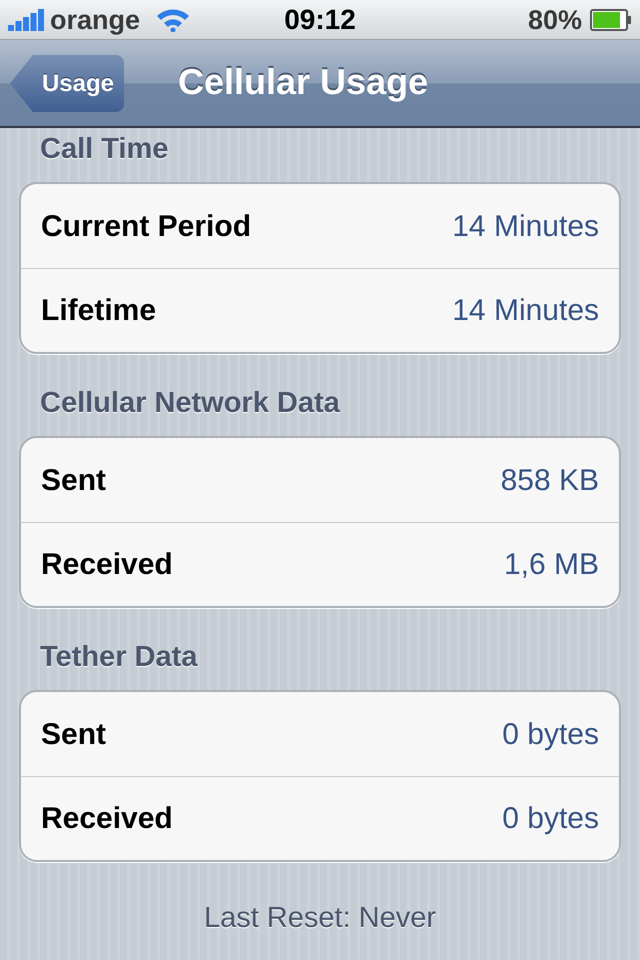  Describe the element at coordinates (549, 480) in the screenshot. I see `row-value: 858 KB` at that location.